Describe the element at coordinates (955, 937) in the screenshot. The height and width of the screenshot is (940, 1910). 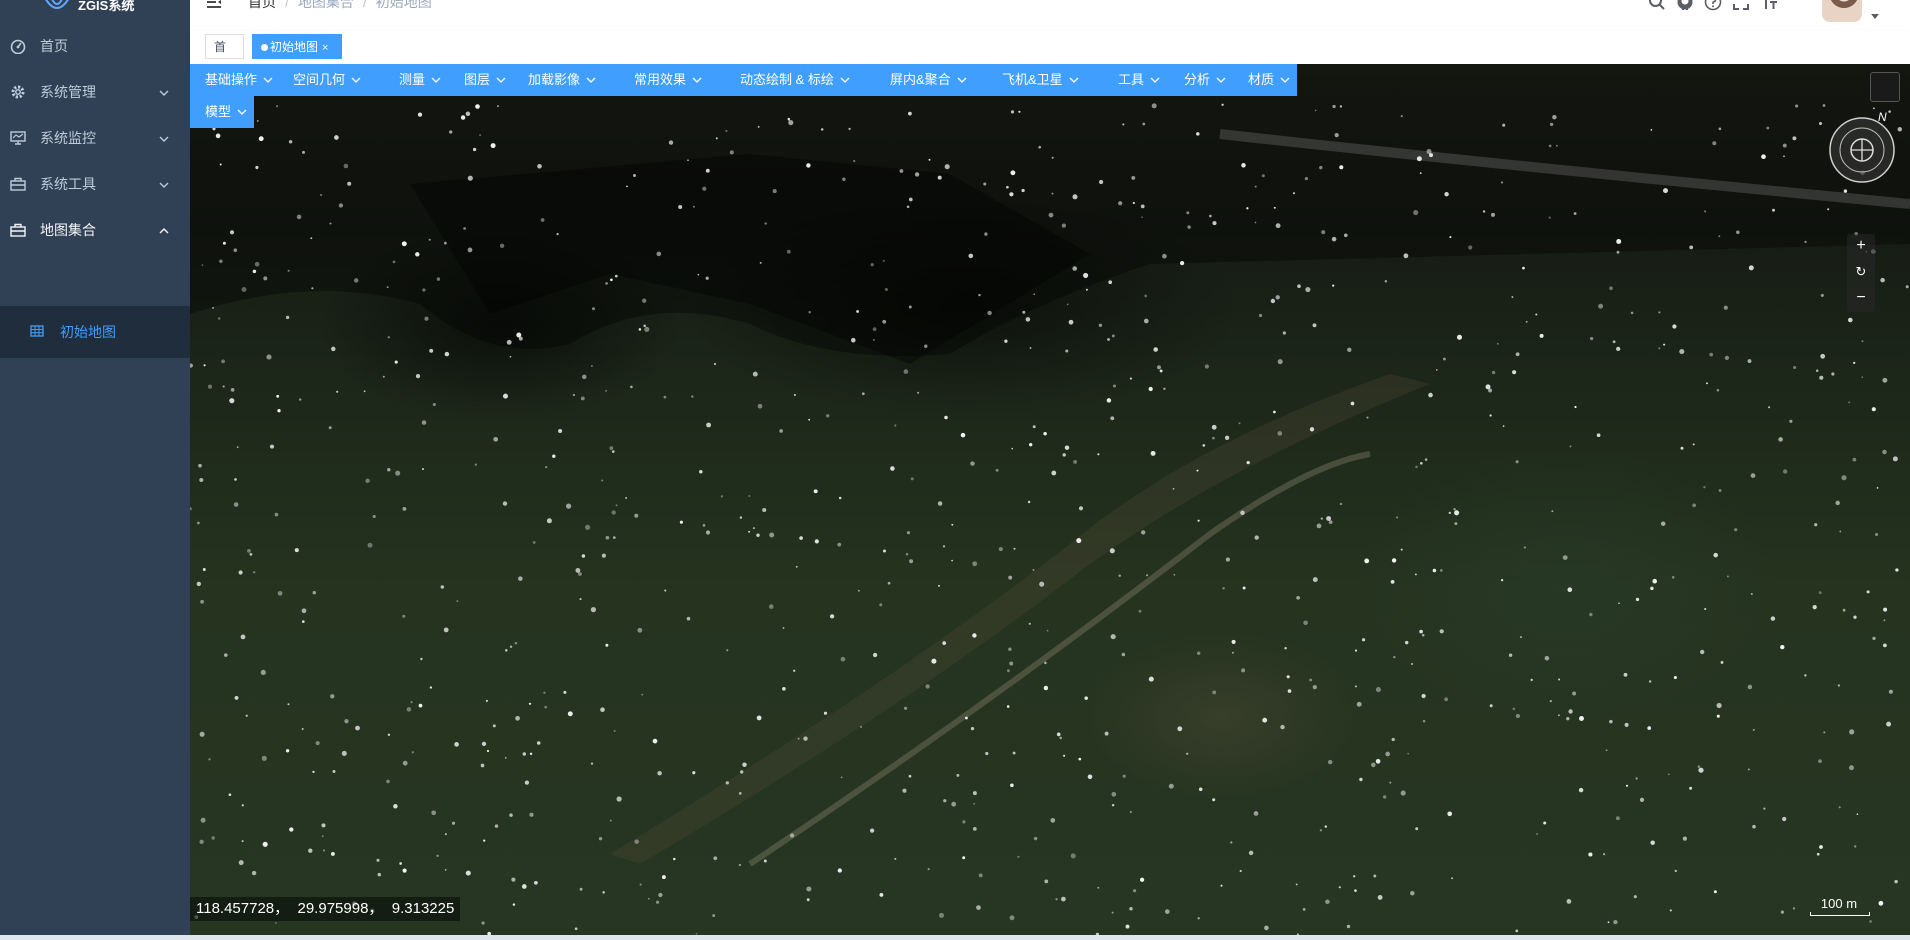
I see `bottom-strip` at that location.